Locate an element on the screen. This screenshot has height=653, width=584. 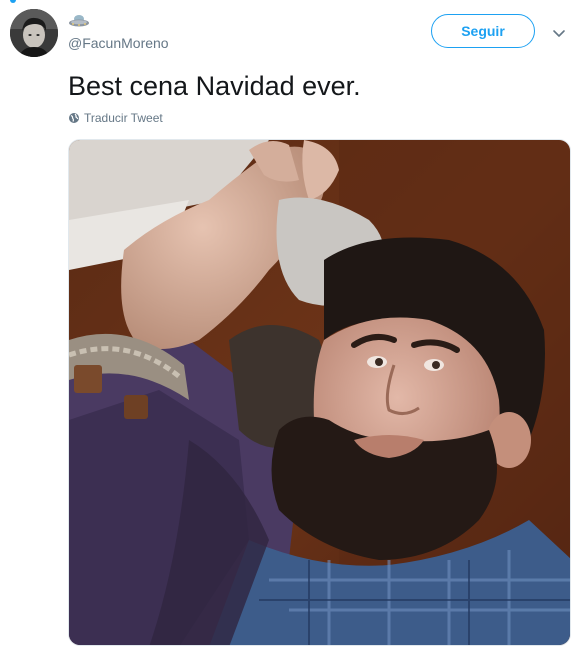
chevron-down-icon is located at coordinates (559, 33).